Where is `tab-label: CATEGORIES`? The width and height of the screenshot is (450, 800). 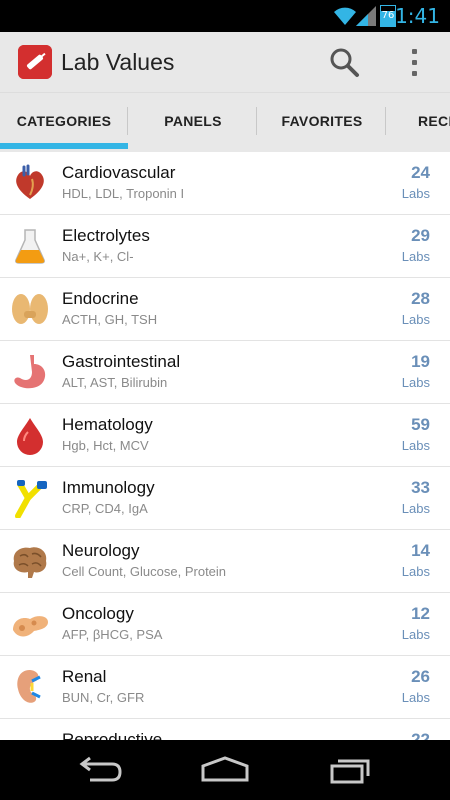 tab-label: CATEGORIES is located at coordinates (64, 121).